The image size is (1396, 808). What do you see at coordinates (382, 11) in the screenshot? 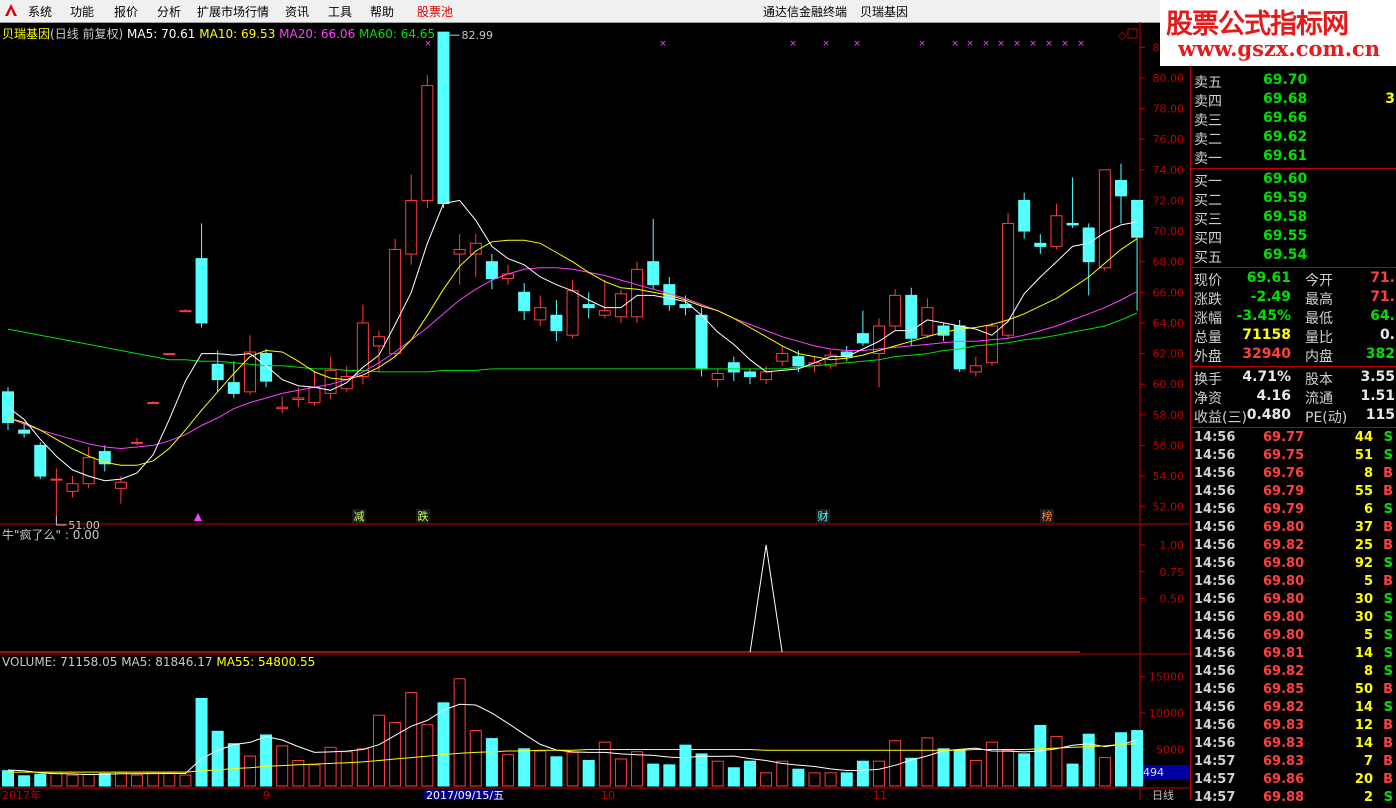
I see `menu-help: 帮助` at bounding box center [382, 11].